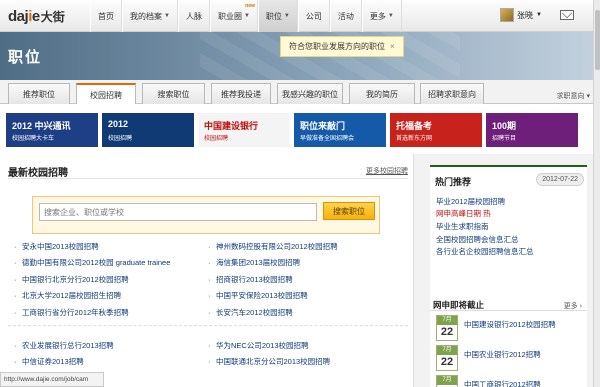 This screenshot has height=387, width=600. What do you see at coordinates (313, 16) in the screenshot?
I see `nav-item: 公司` at bounding box center [313, 16].